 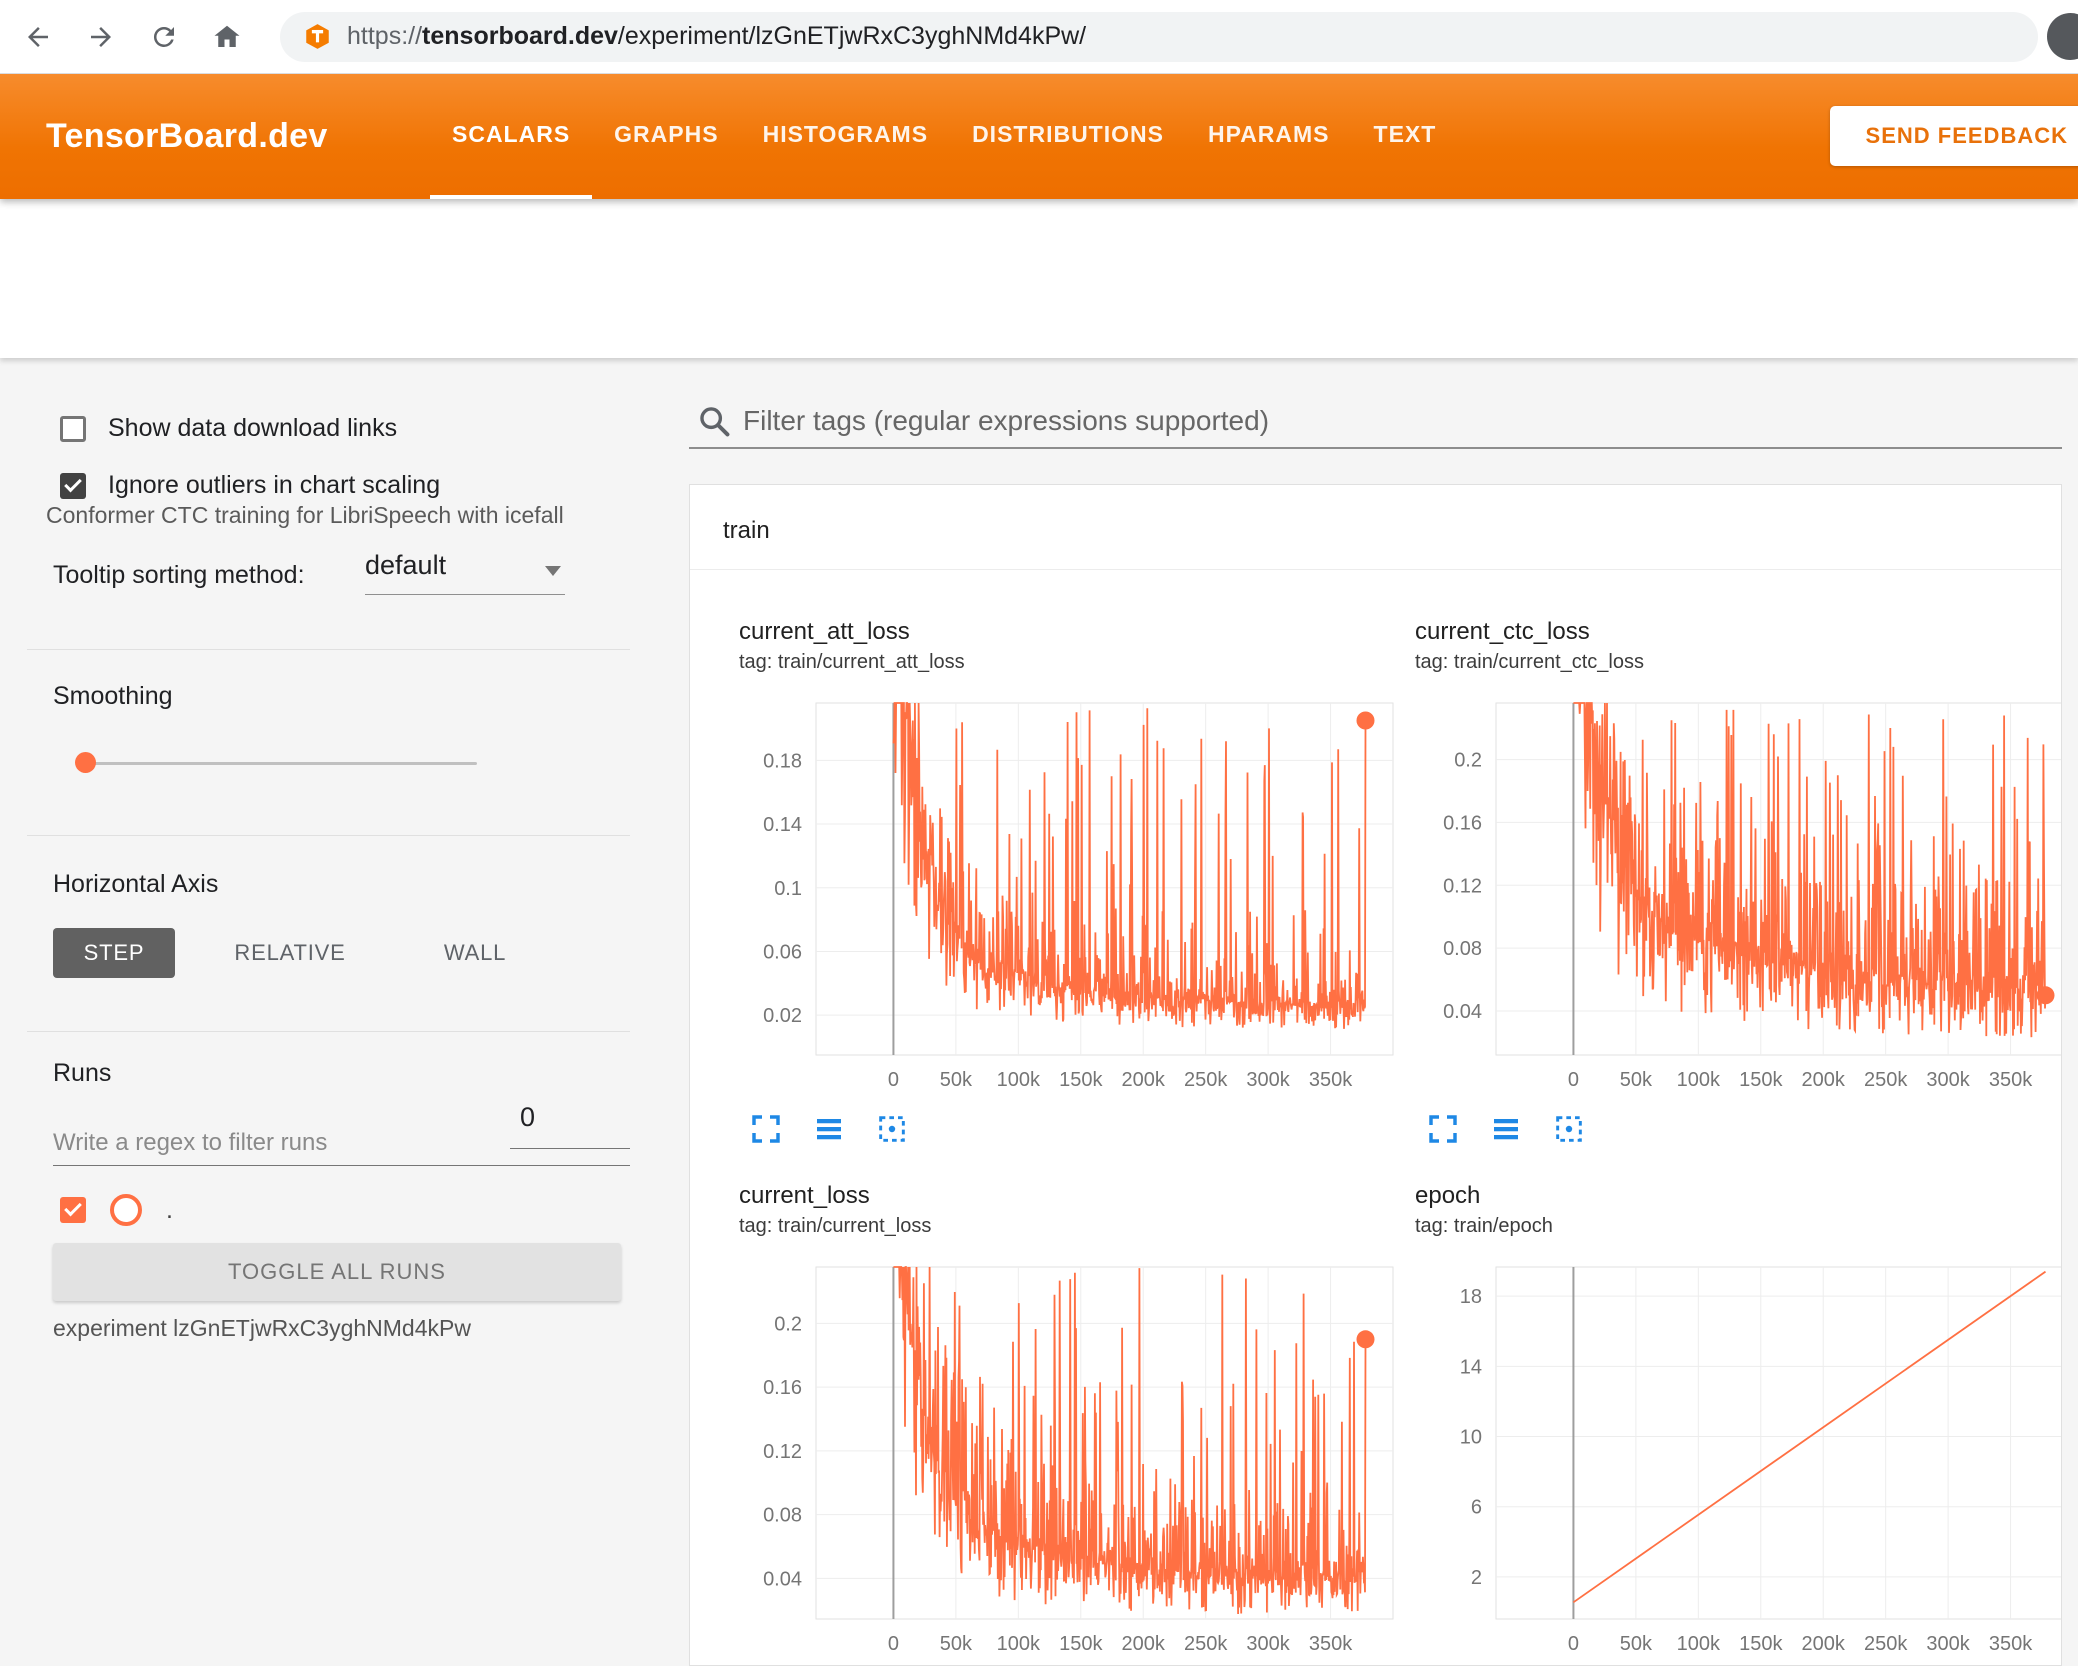 I want to click on axis-step-button: STEP, so click(x=114, y=953).